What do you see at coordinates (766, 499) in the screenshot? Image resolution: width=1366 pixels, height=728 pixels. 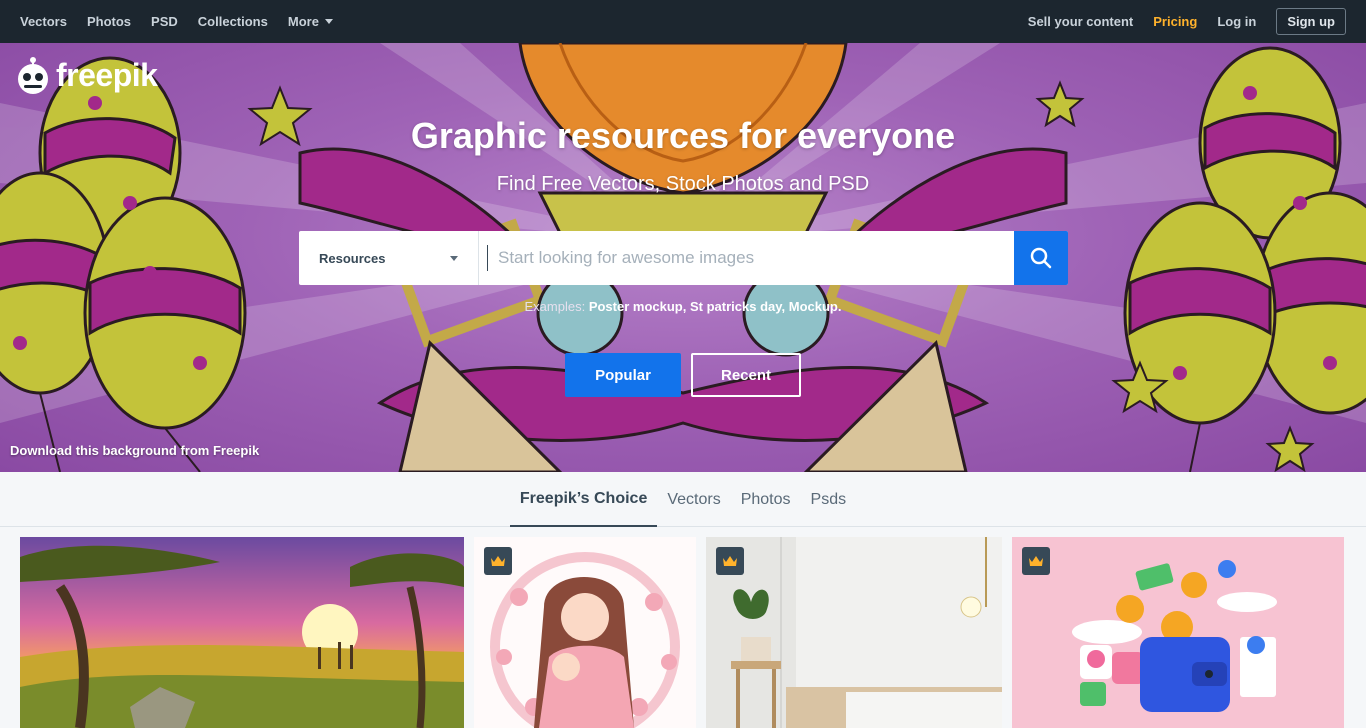 I see `tab-photos: Photos` at bounding box center [766, 499].